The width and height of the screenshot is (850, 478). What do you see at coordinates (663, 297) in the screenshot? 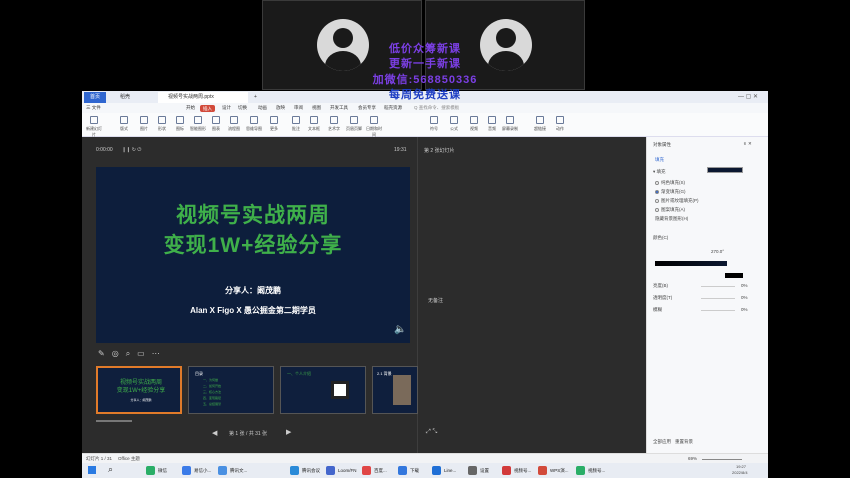
I see `transparency-label: 透明度(T)` at bounding box center [663, 297].